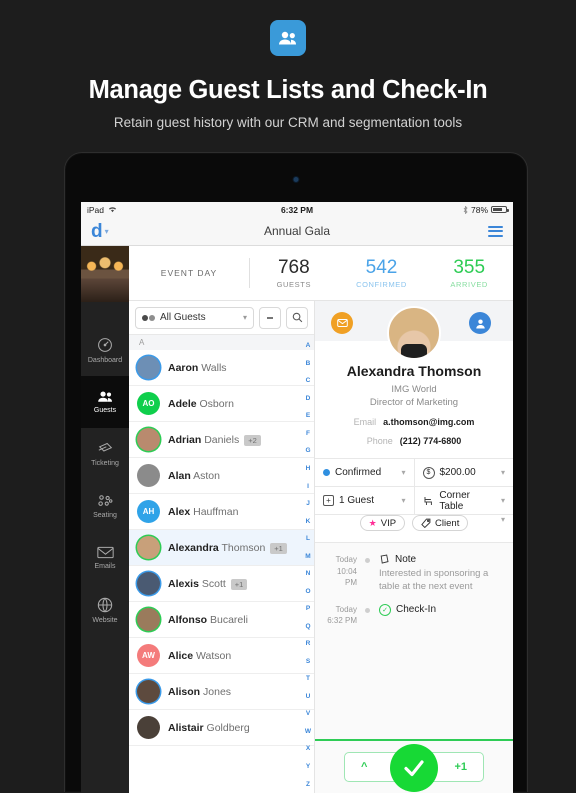  I want to click on alpha-letter: V, so click(308, 713).